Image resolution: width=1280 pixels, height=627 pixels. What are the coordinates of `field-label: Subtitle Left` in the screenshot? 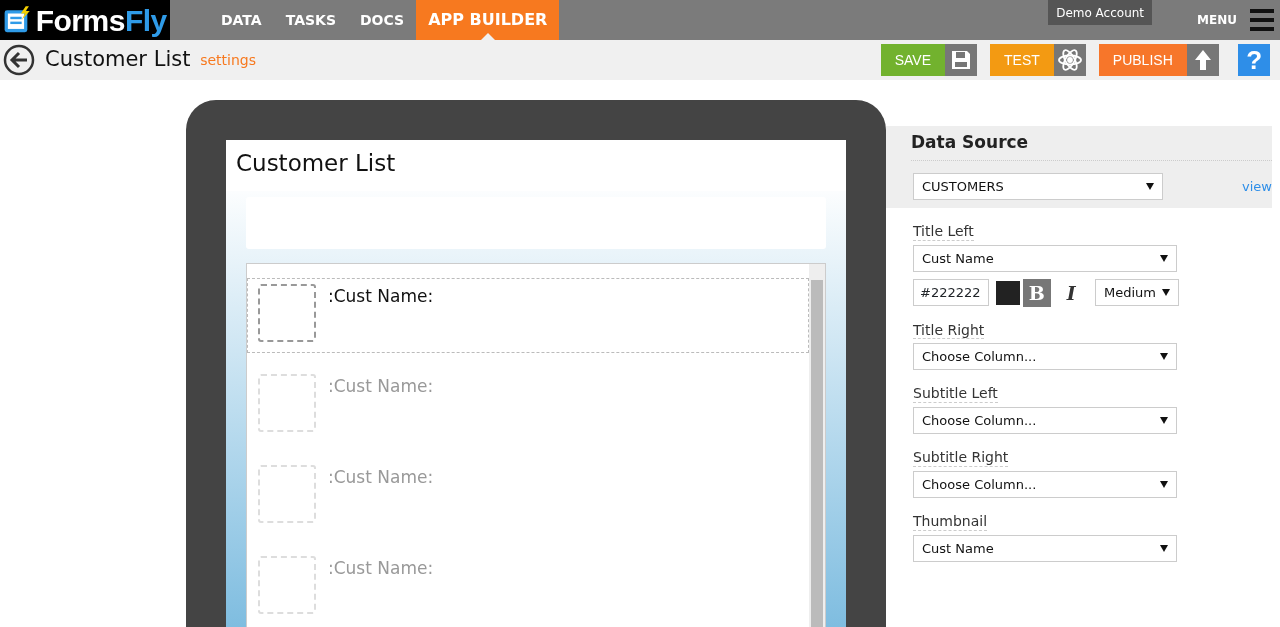 It's located at (955, 394).